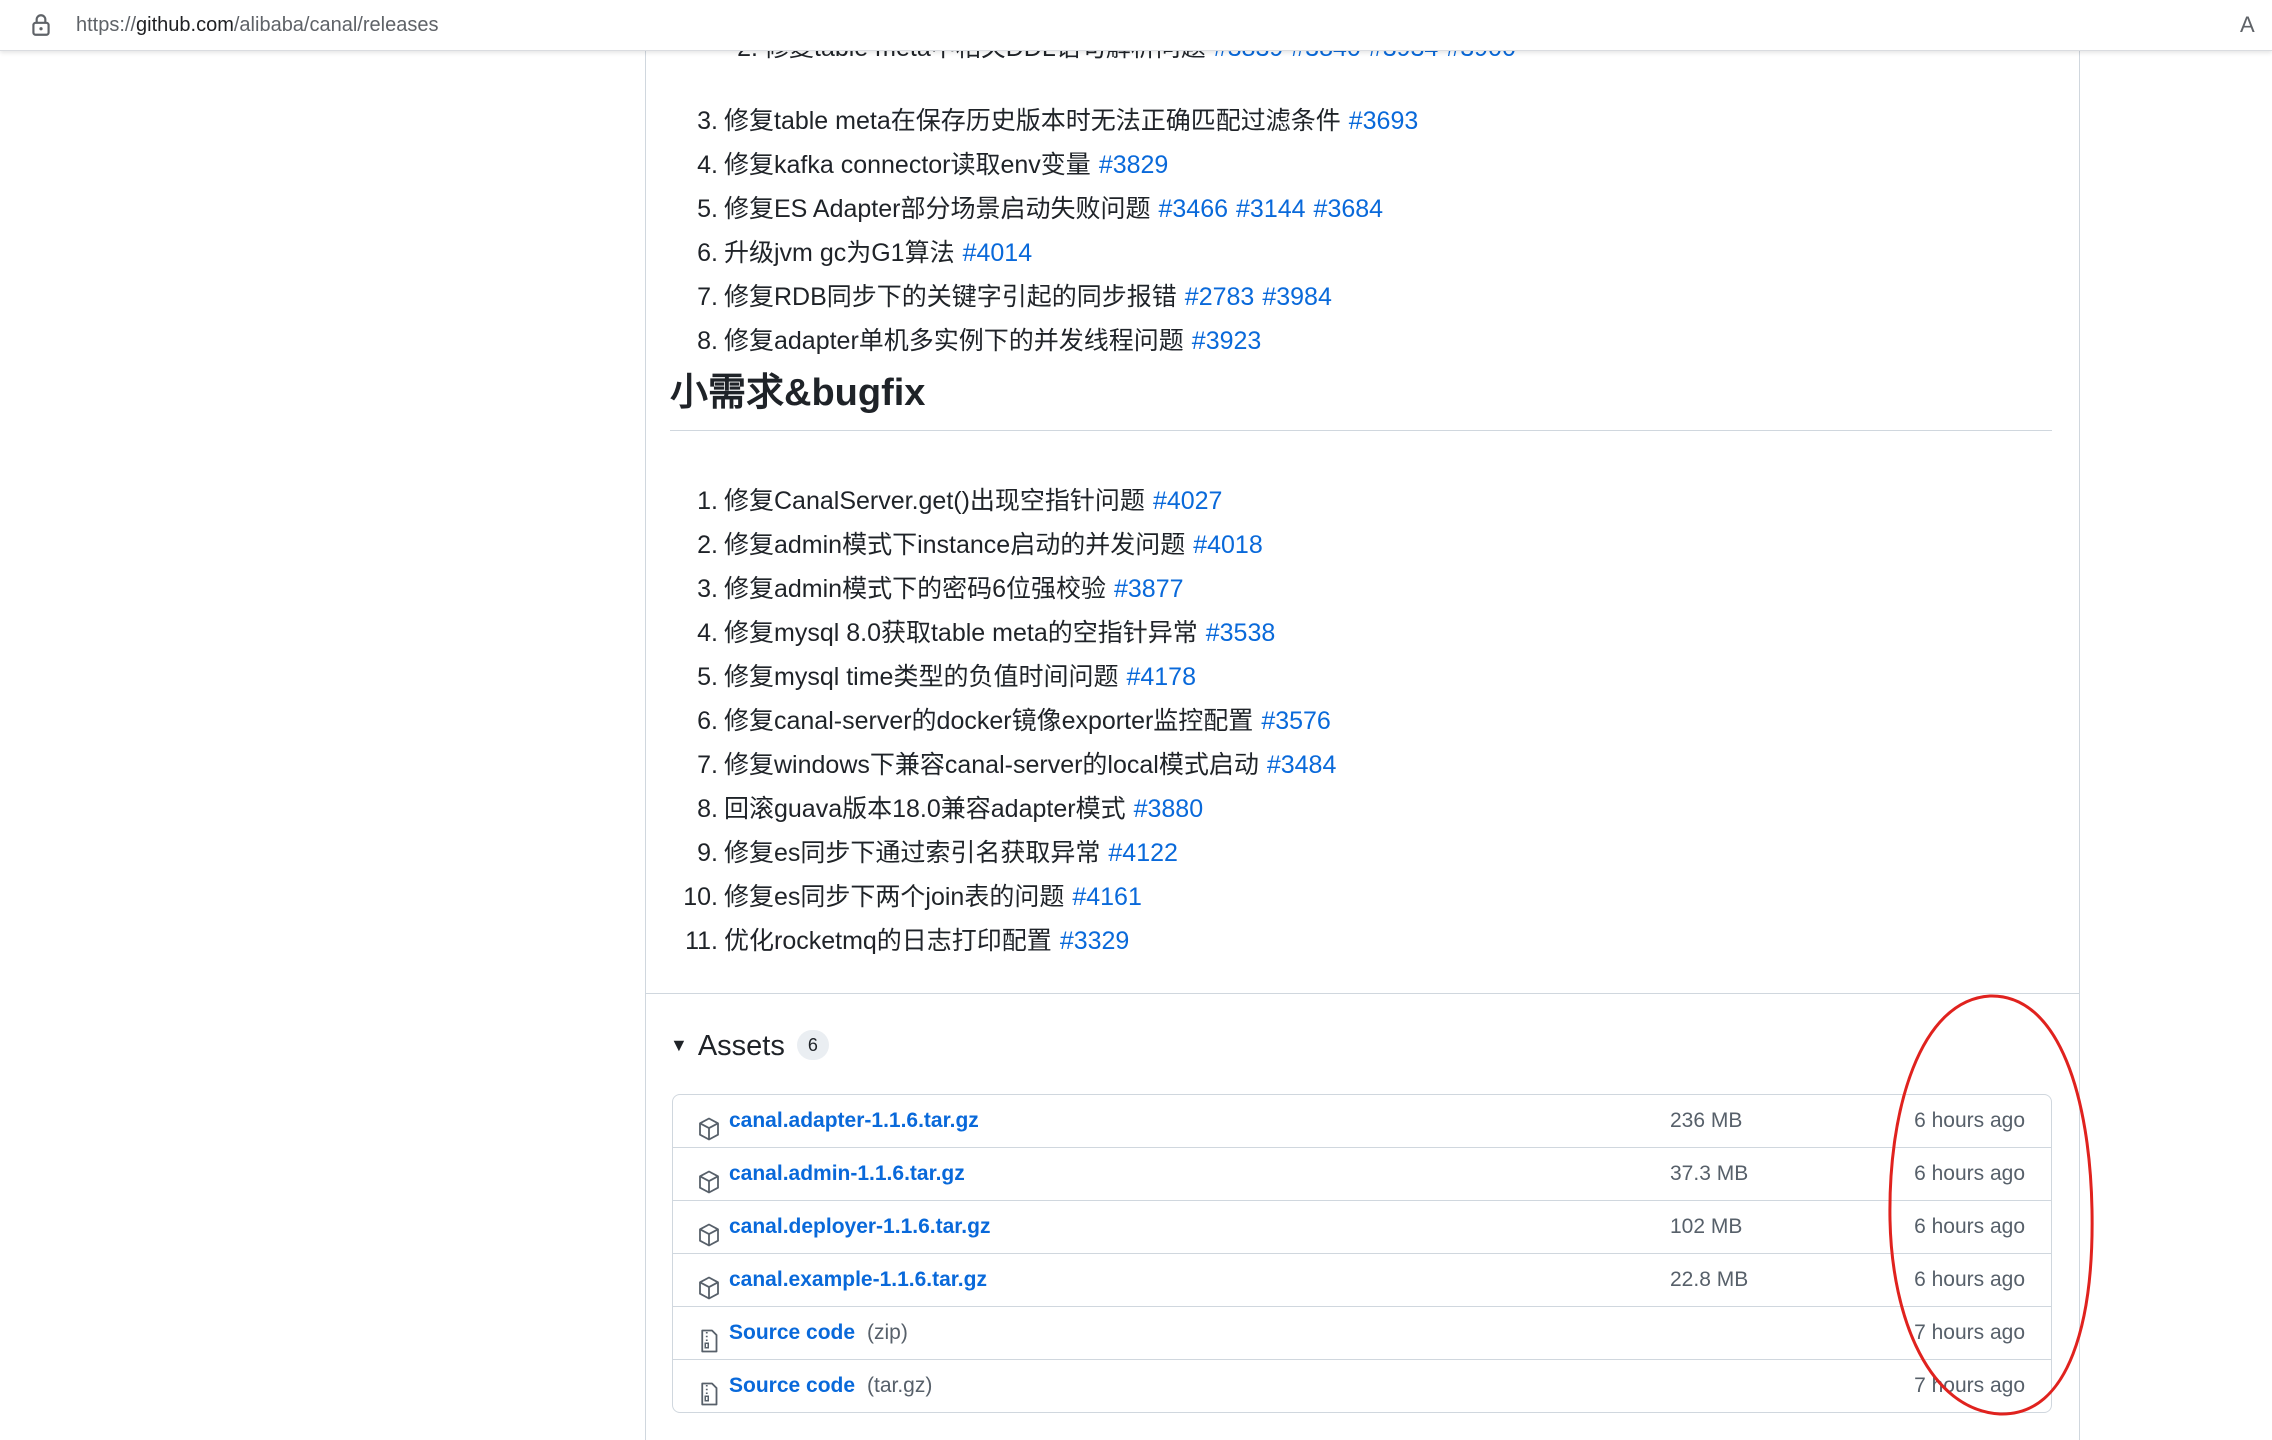 The width and height of the screenshot is (2272, 1440). I want to click on issue-link: #4161, so click(1107, 897).